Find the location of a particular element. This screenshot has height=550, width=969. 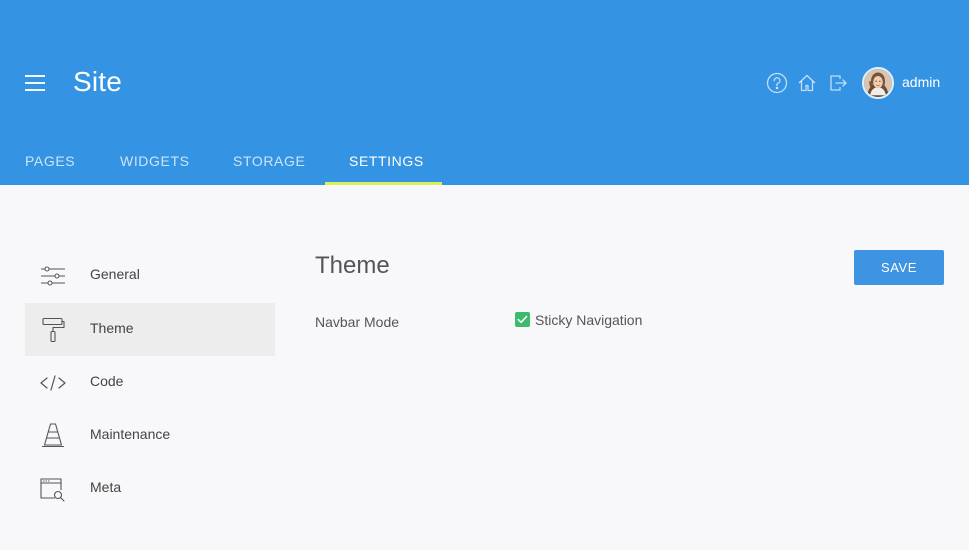

sticky-navigation-checkbox is located at coordinates (522, 319).